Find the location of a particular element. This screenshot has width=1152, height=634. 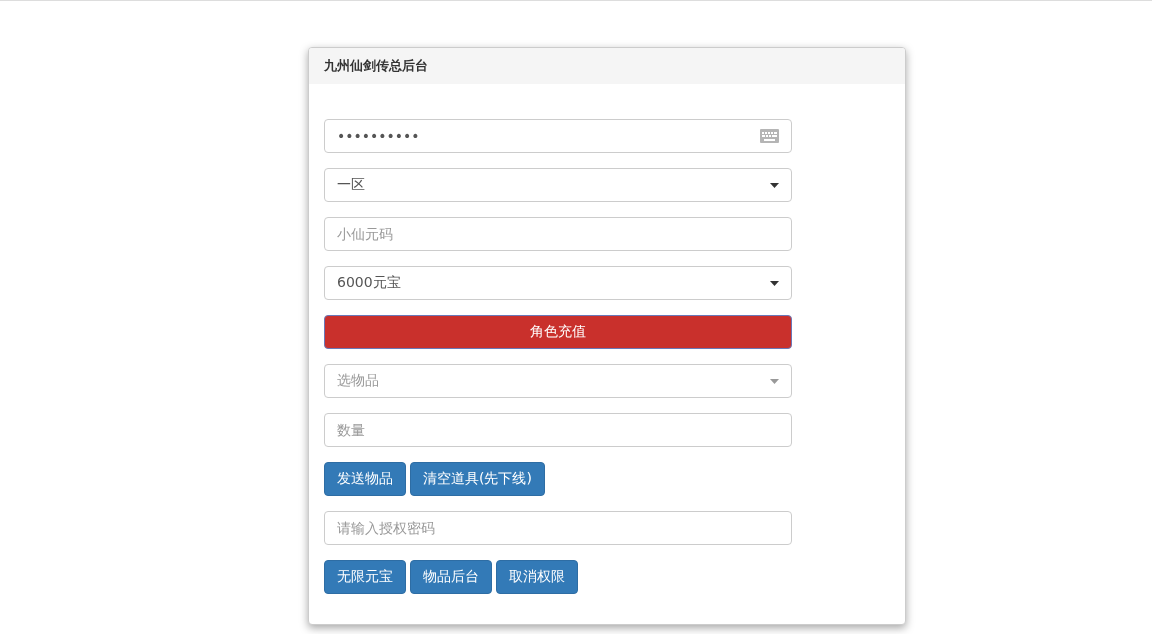

panel-title: 九州仙剑传总后台 is located at coordinates (376, 66).